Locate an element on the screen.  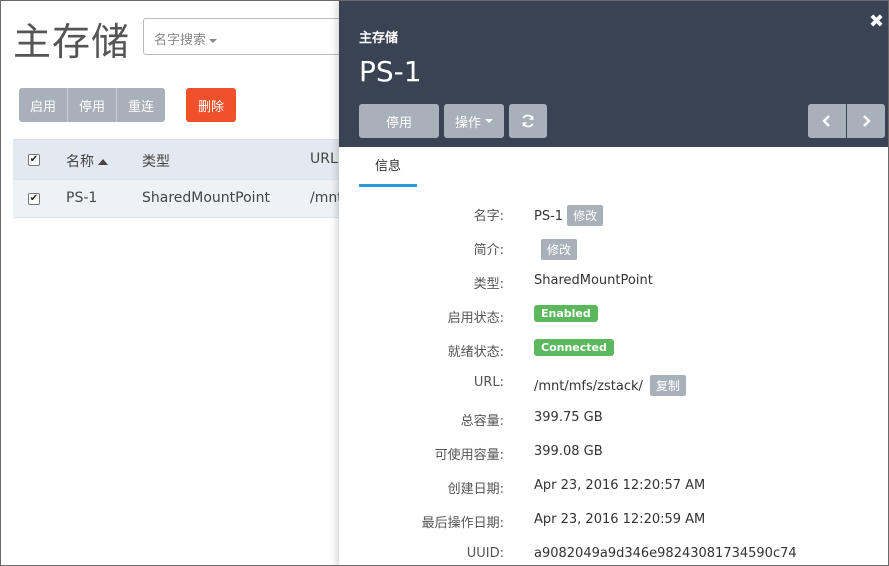
info-value: Apr 23, 2016 12:20:57 AM is located at coordinates (620, 485).